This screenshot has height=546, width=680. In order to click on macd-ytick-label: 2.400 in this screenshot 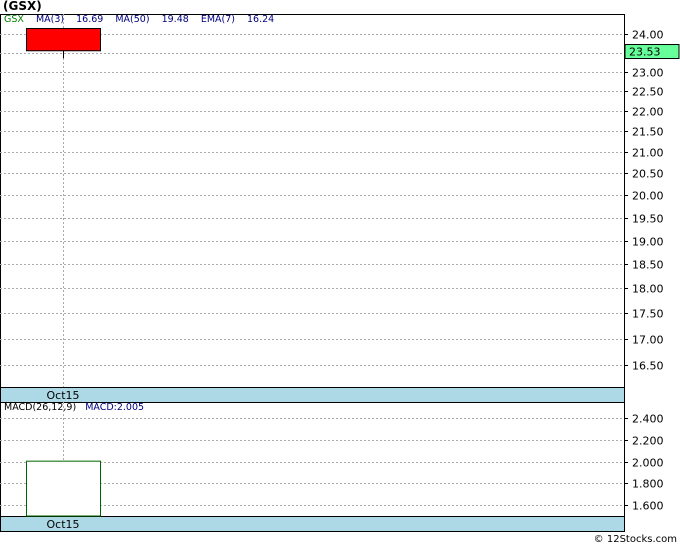, I will do `click(648, 419)`.